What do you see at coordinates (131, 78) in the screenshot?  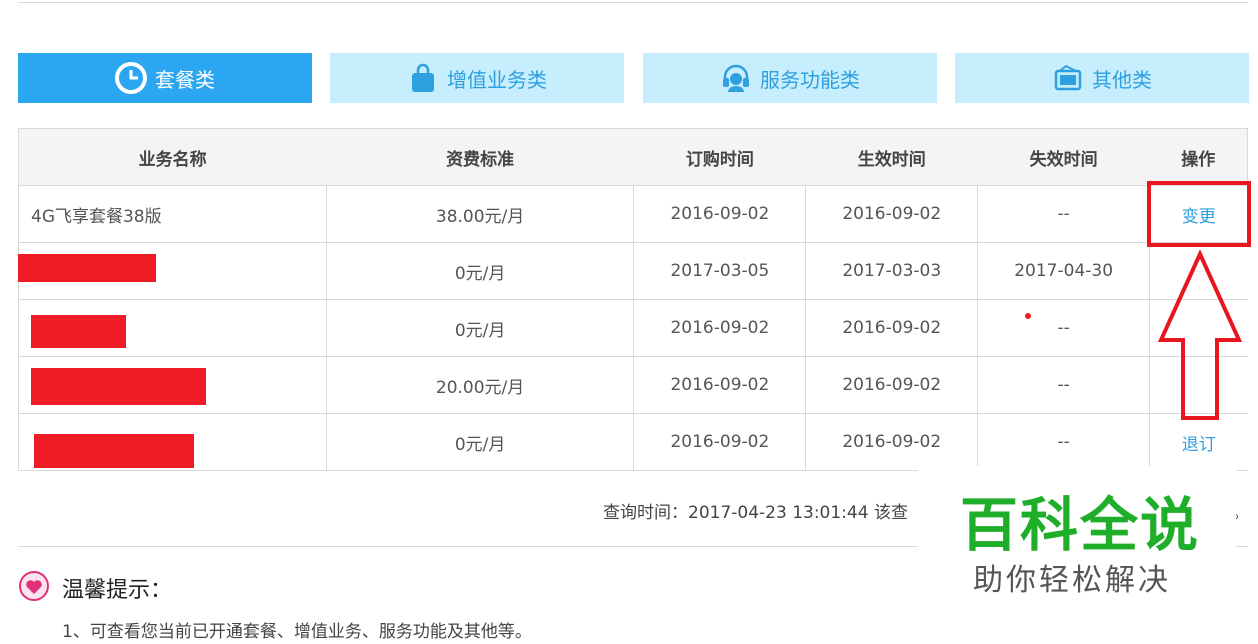 I see `clock-icon` at bounding box center [131, 78].